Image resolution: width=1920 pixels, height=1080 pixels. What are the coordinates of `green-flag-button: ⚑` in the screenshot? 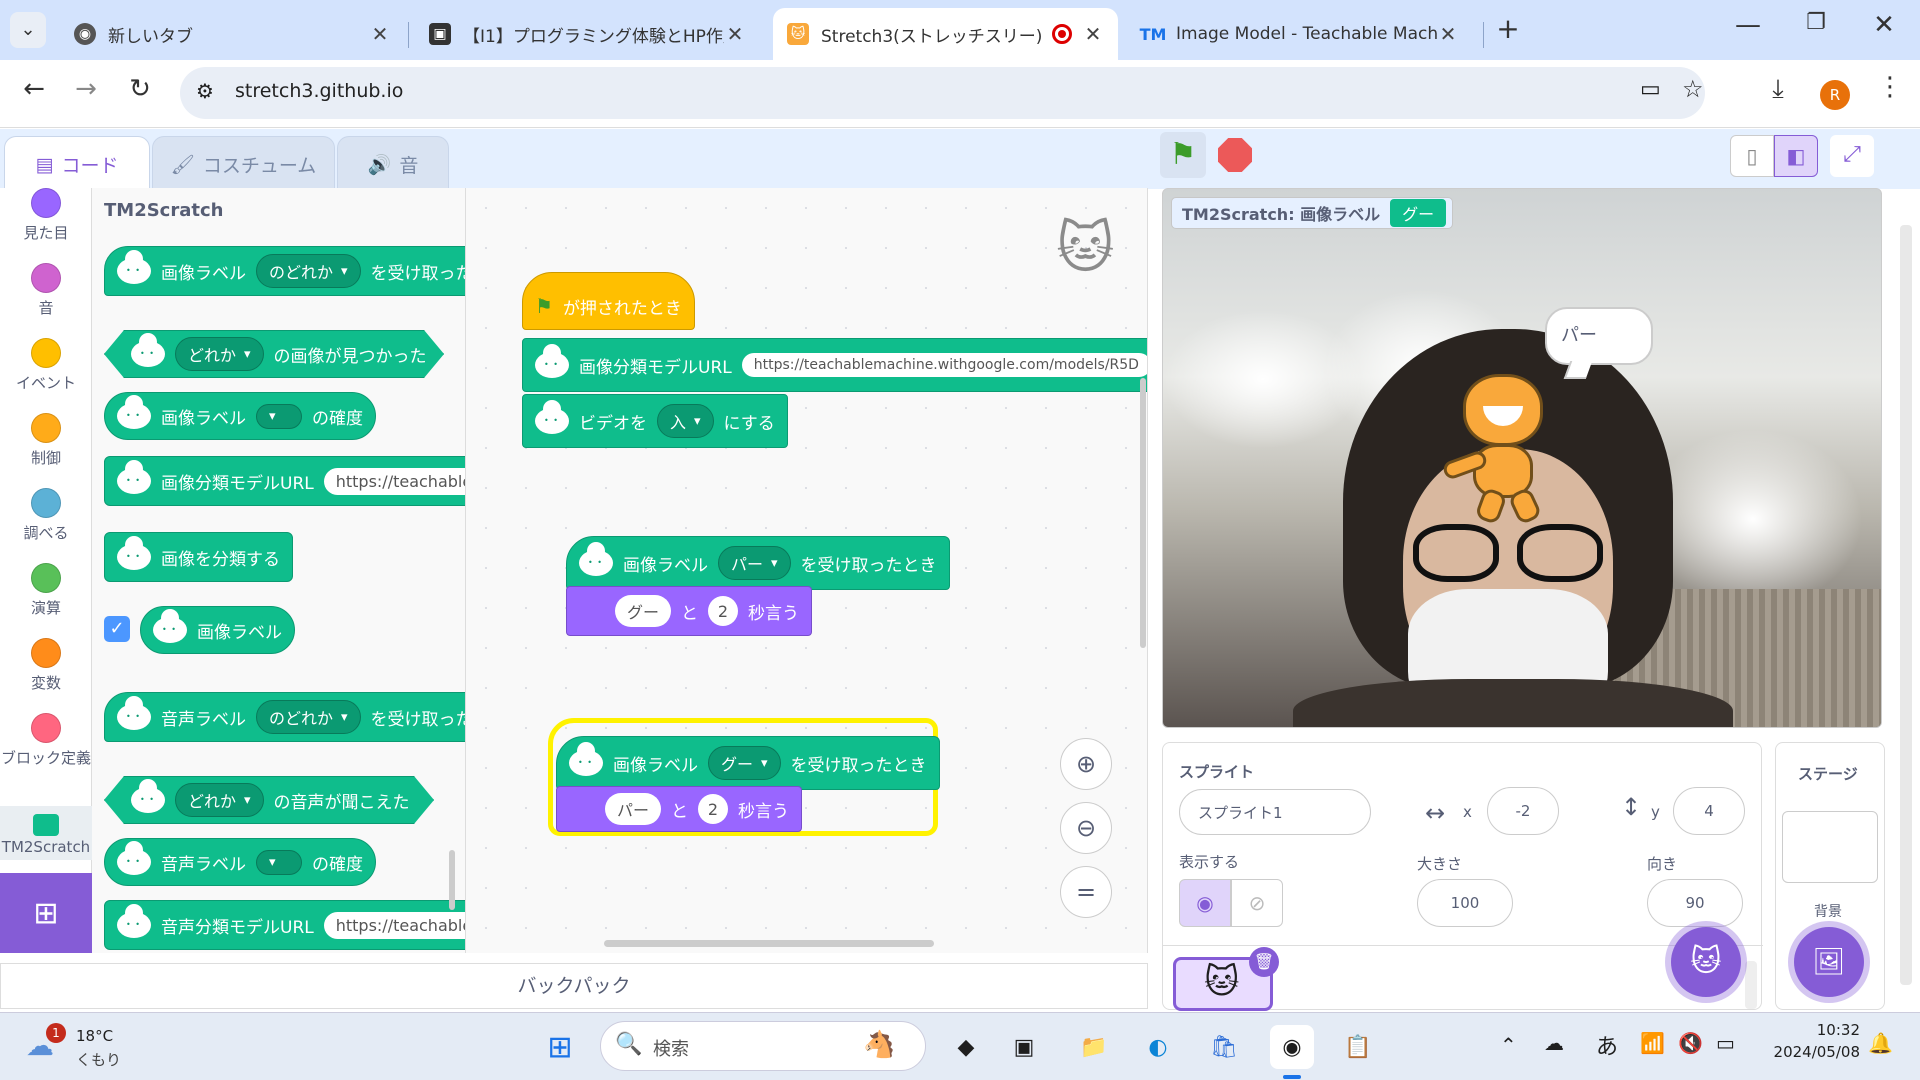 It's located at (1183, 155).